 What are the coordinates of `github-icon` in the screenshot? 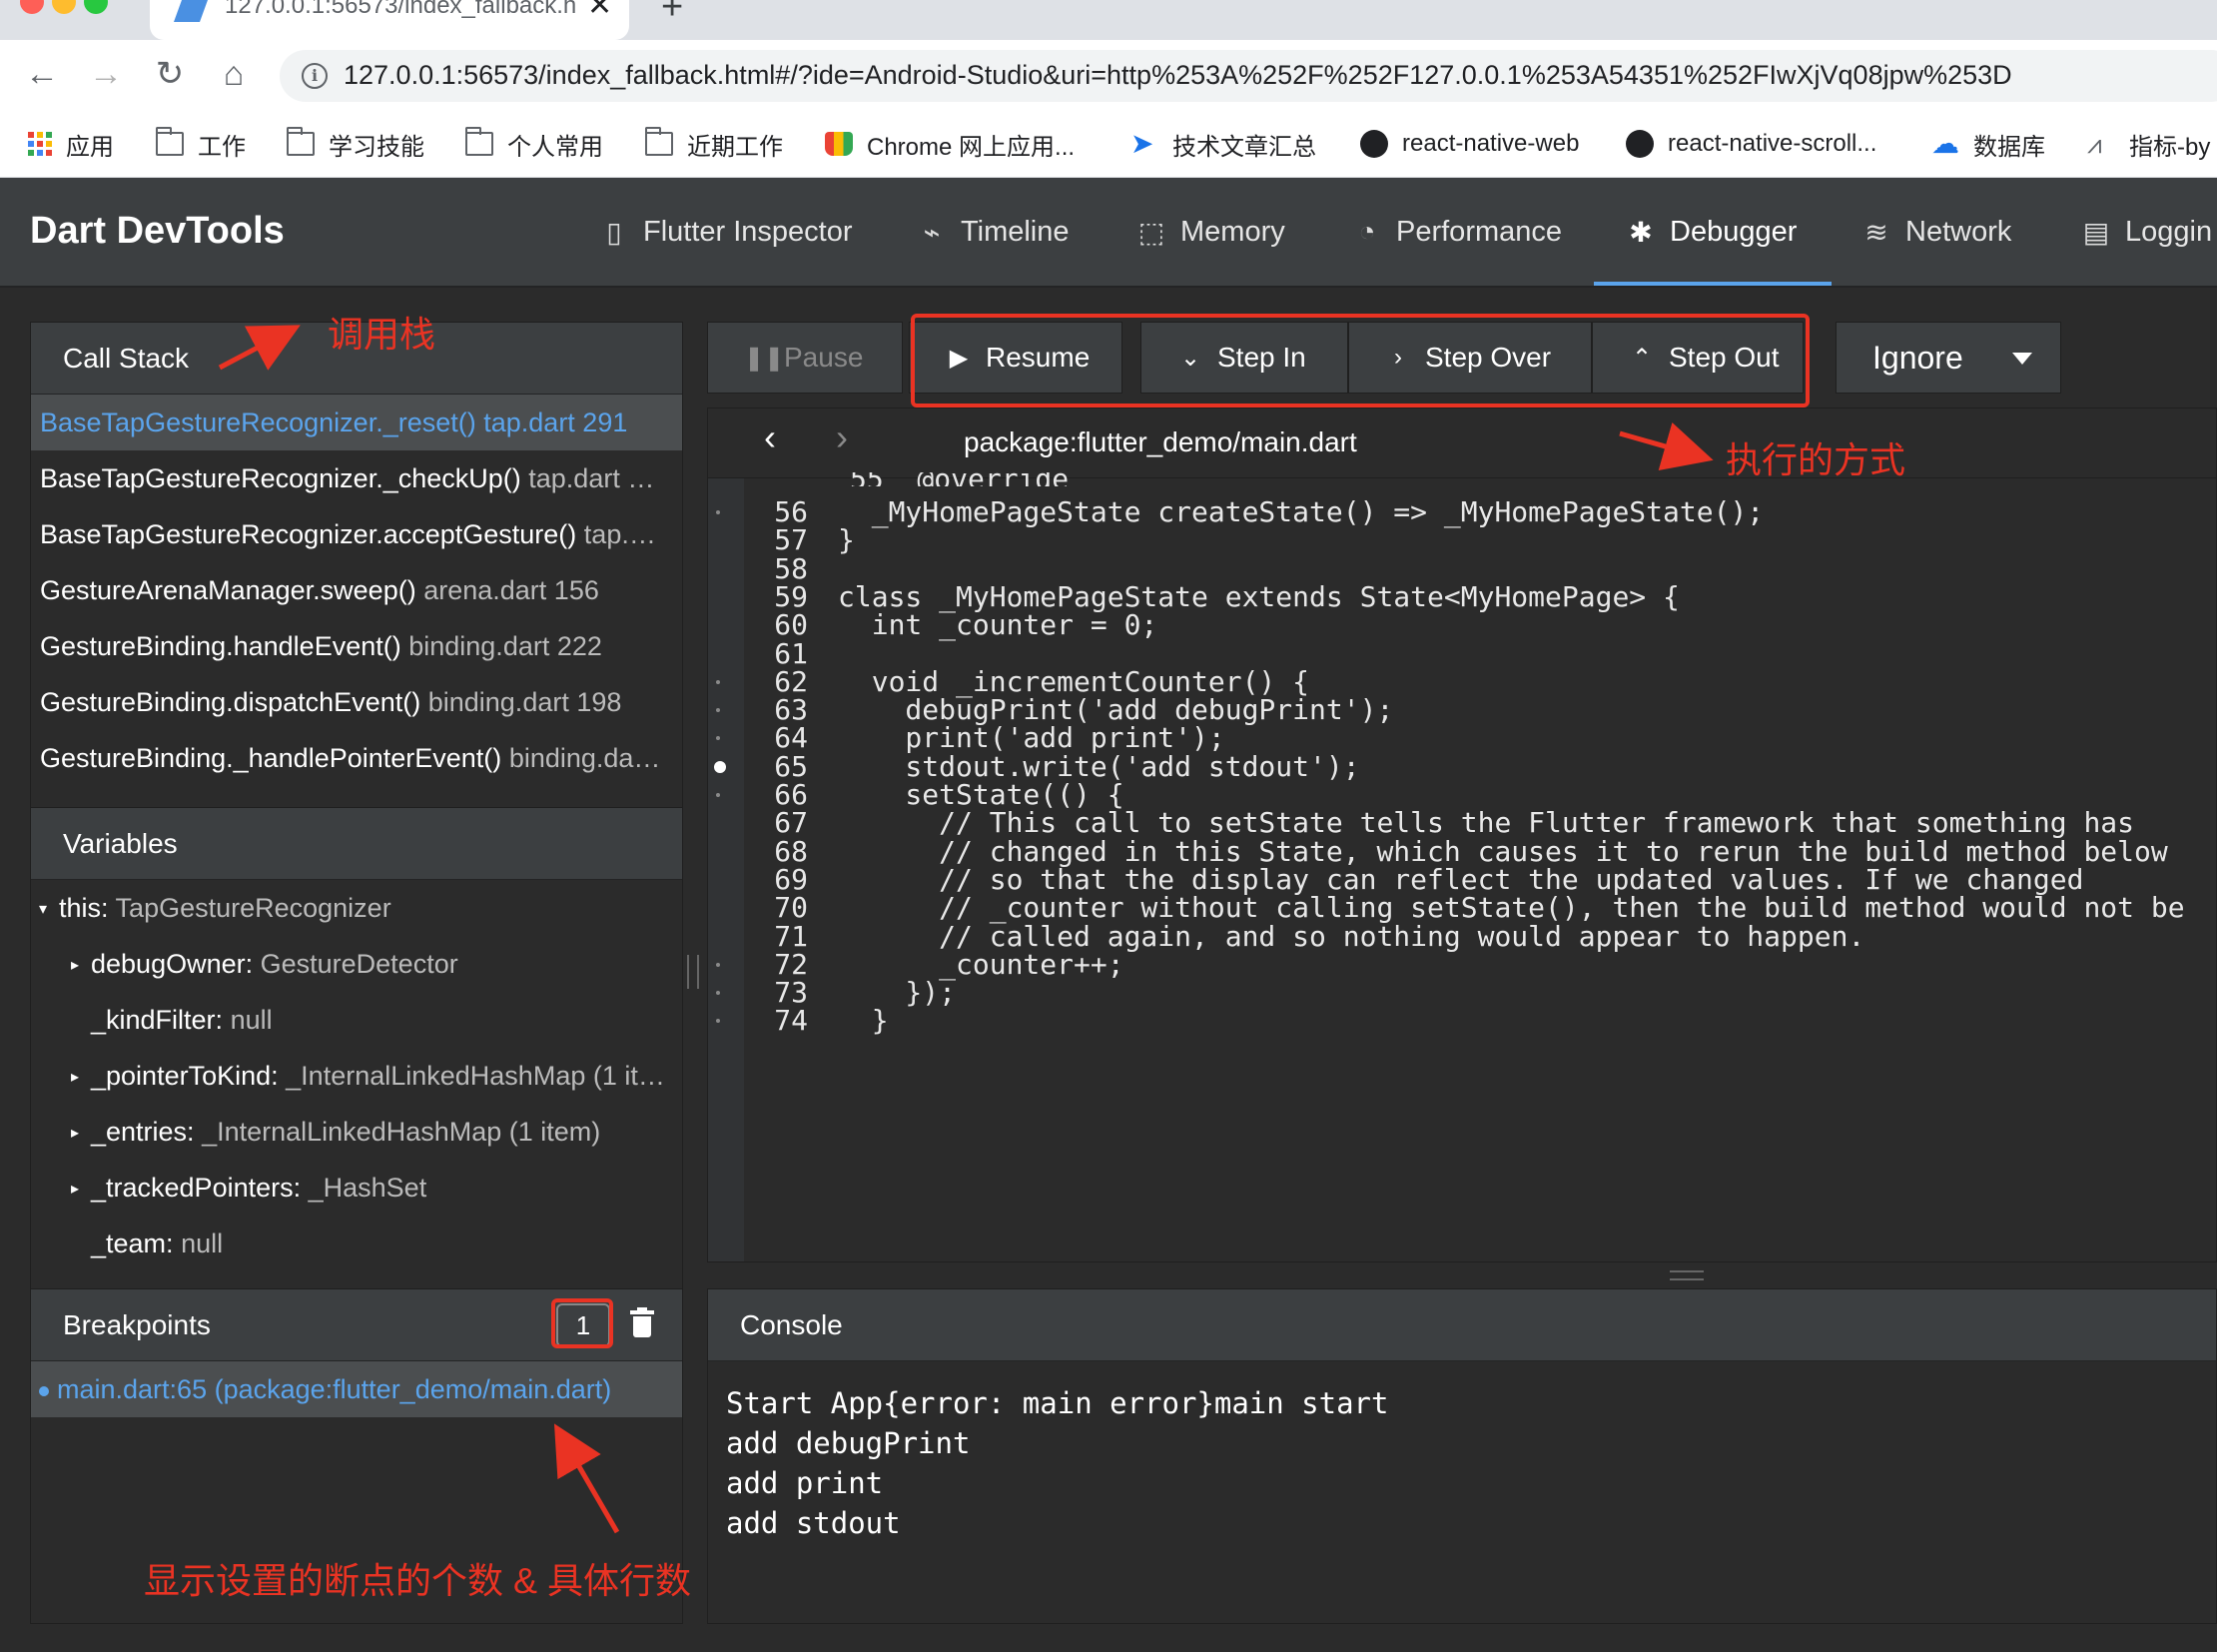 It's located at (1374, 144).